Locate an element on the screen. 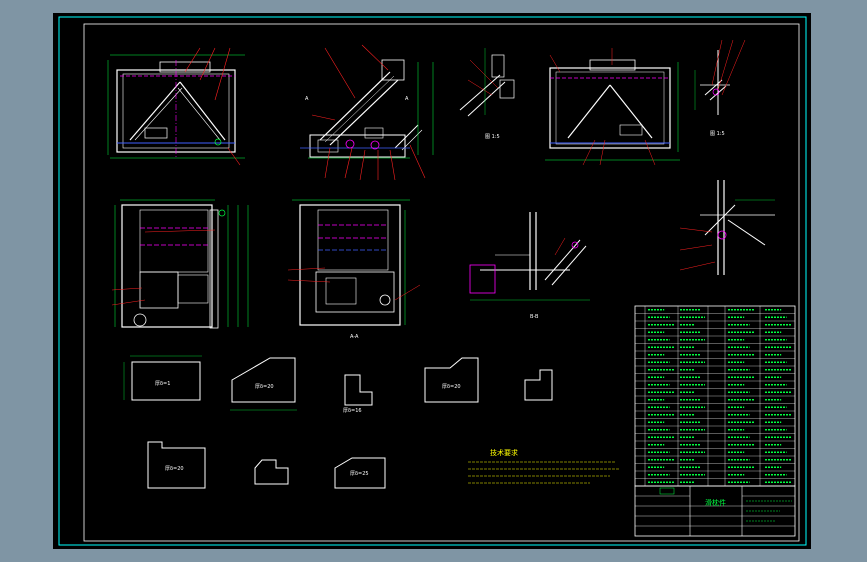  svg-text: B-B is located at coordinates (534, 317).